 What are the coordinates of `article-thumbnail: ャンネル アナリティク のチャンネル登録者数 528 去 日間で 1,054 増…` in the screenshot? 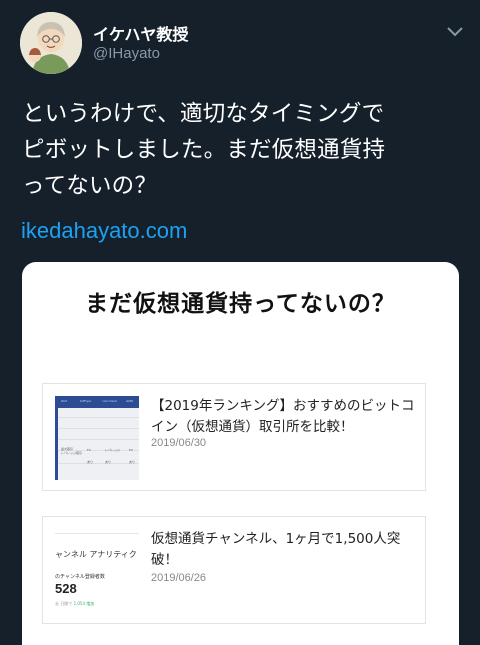 It's located at (97, 571).